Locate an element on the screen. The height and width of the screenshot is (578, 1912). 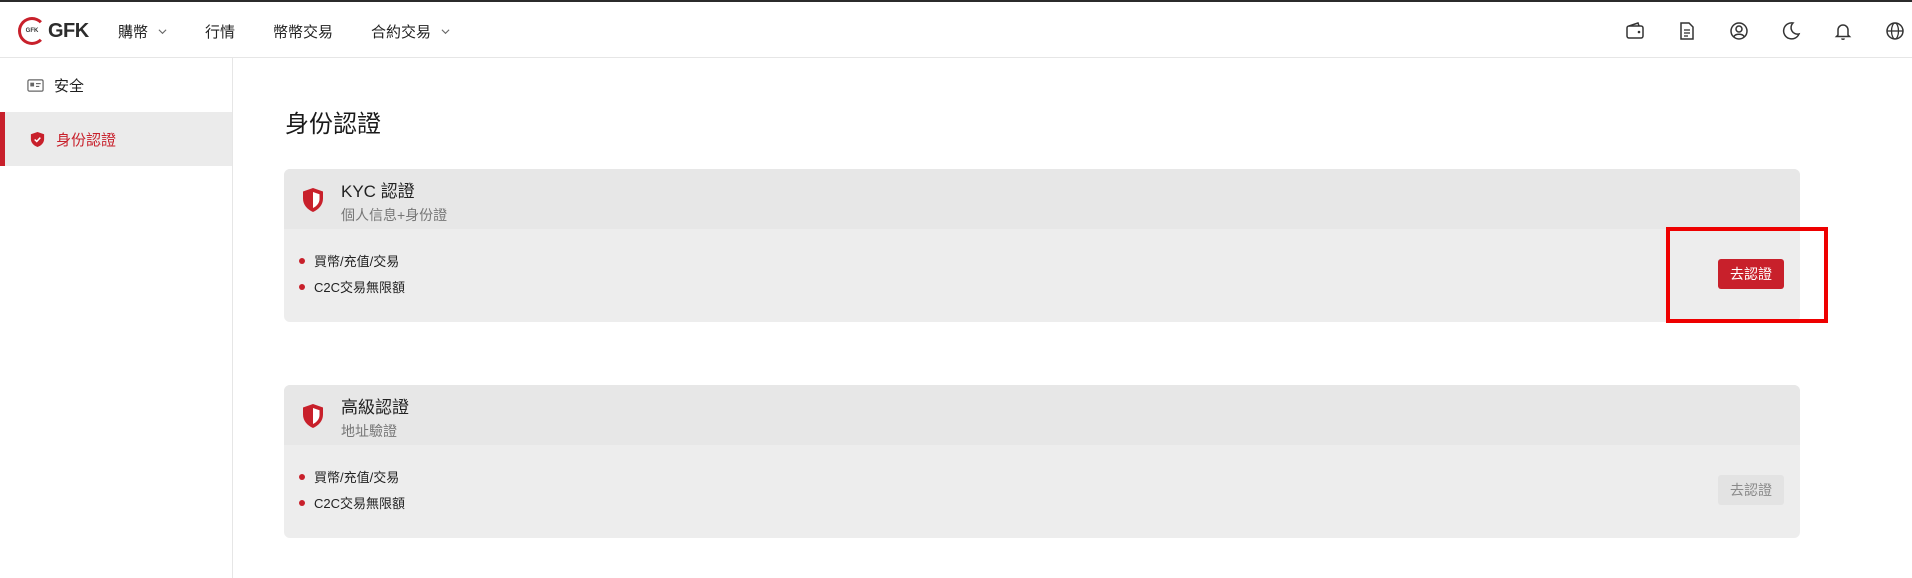
nav-item-contract-trading: 合約交易 is located at coordinates (410, 31).